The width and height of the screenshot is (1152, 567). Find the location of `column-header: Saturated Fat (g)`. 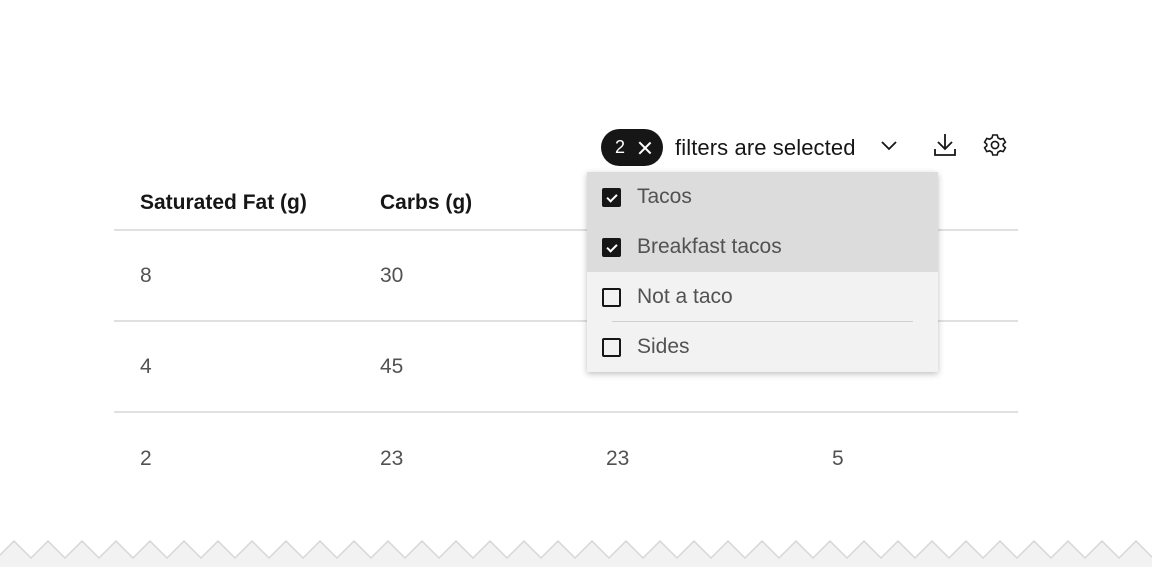

column-header: Saturated Fat (g) is located at coordinates (234, 203).